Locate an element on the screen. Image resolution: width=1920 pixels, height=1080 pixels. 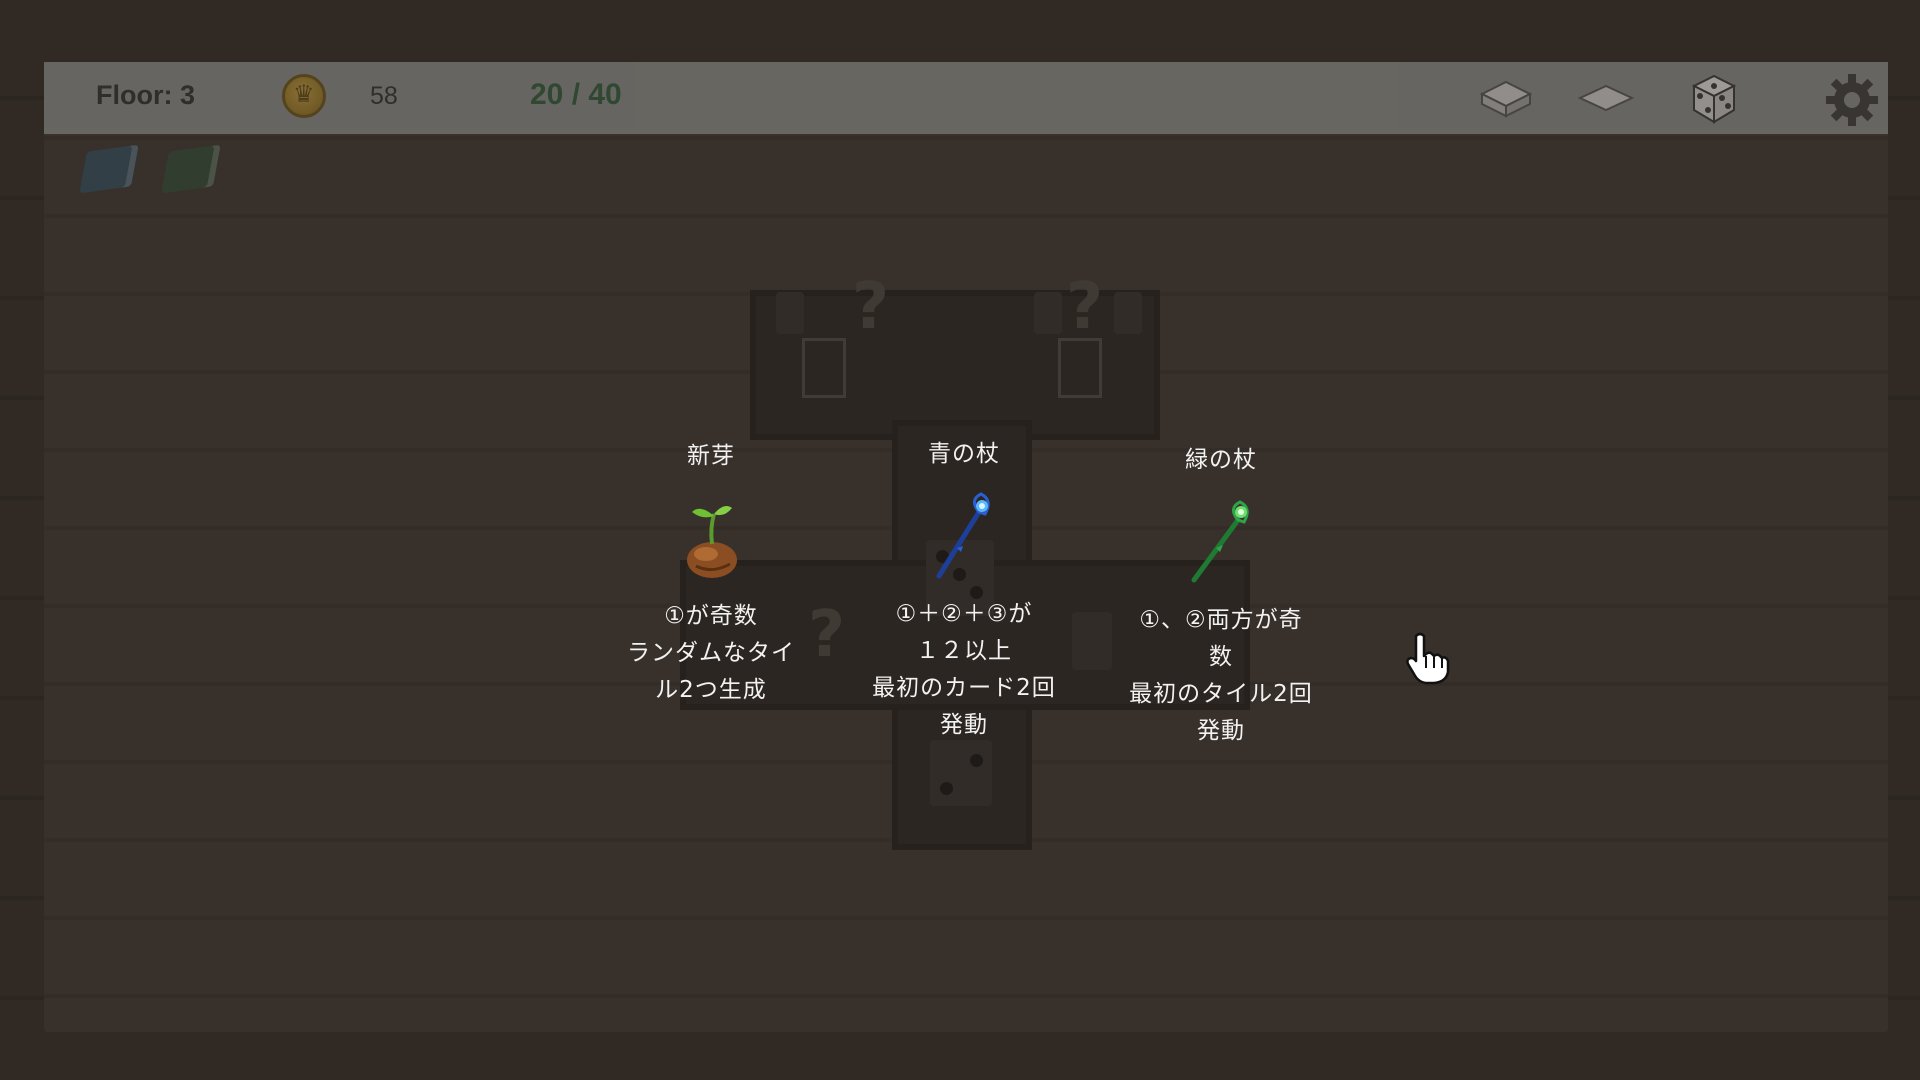
reward-option-green-staff: 緑の杖 ①、②両方が奇 数 最初のタイル2回 発動 is located at coordinates (1221, 595).